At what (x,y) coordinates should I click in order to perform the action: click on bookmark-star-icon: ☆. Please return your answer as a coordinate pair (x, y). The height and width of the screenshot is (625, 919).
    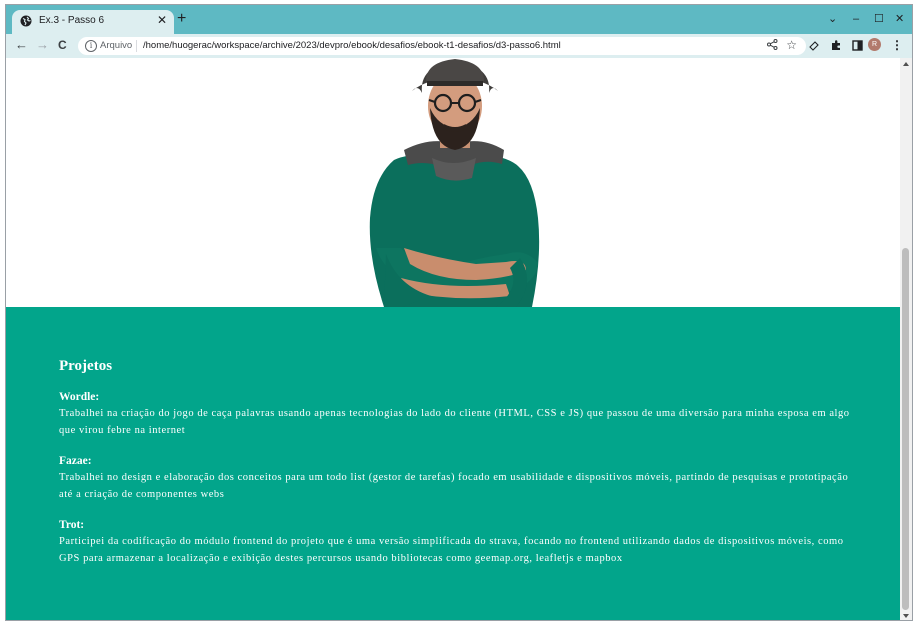
    Looking at the image, I should click on (791, 45).